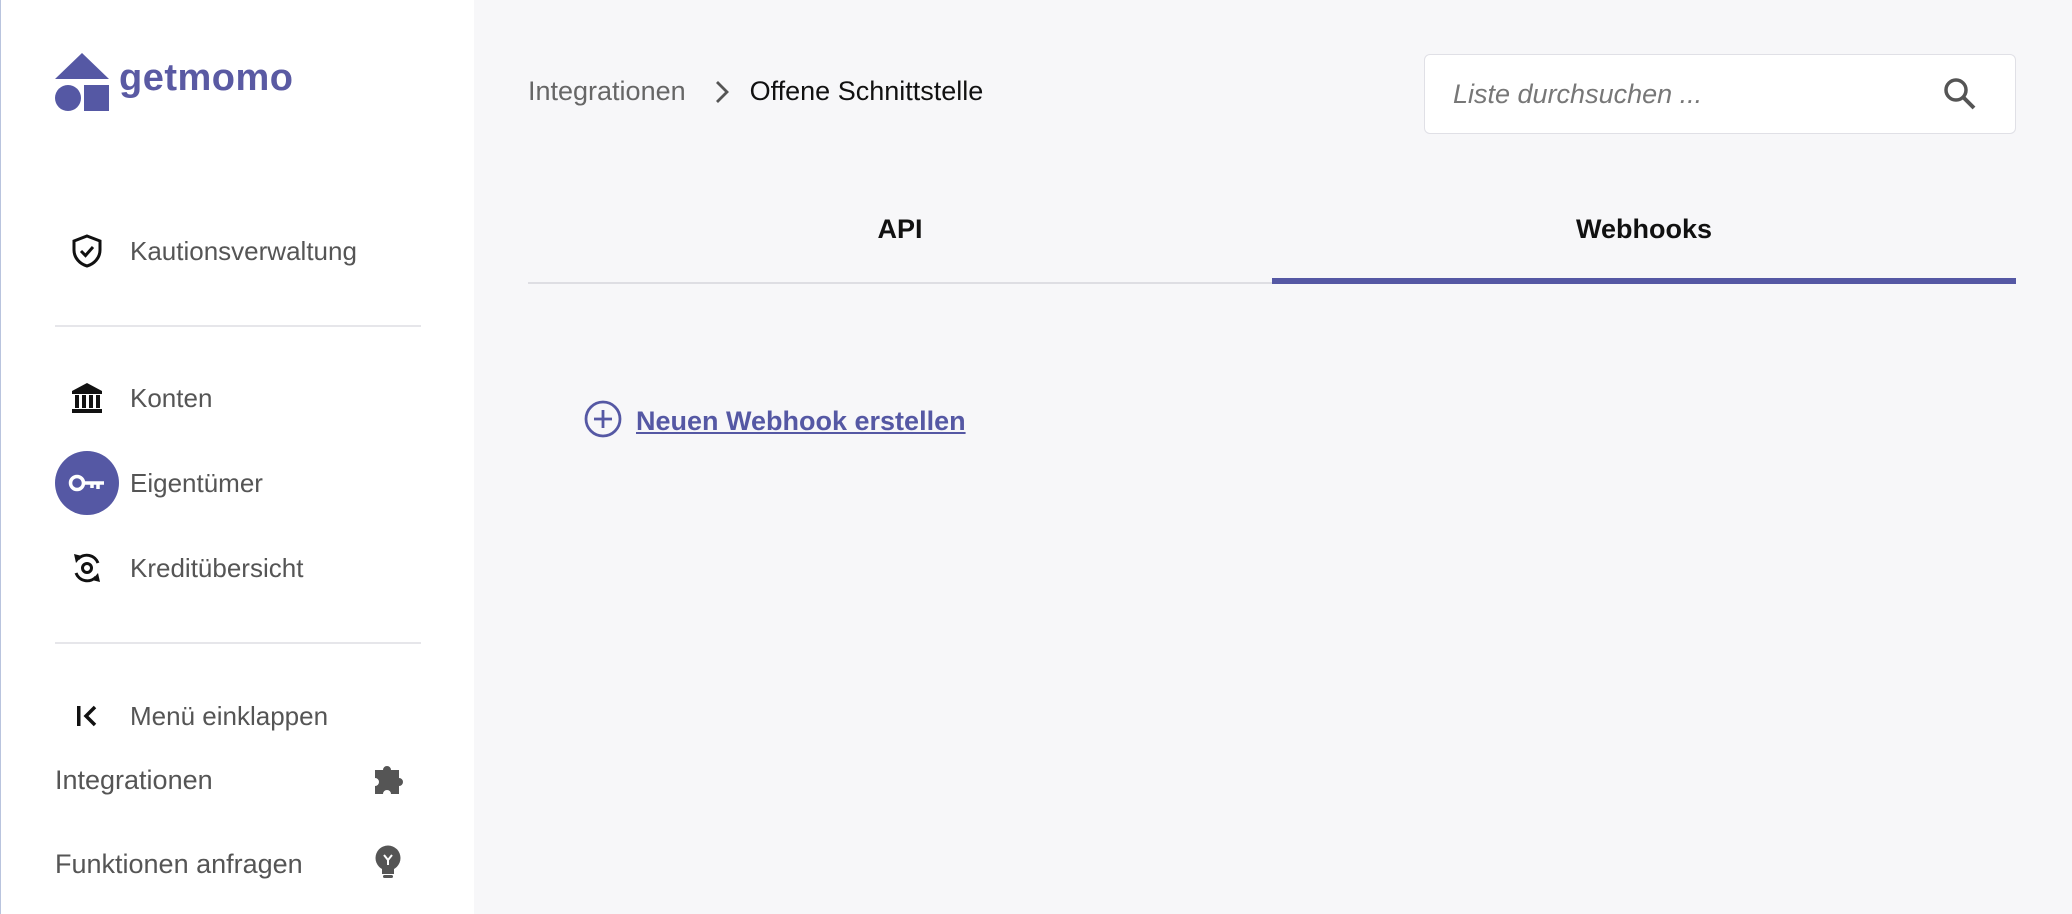 The image size is (2072, 914). I want to click on key-icon, so click(87, 483).